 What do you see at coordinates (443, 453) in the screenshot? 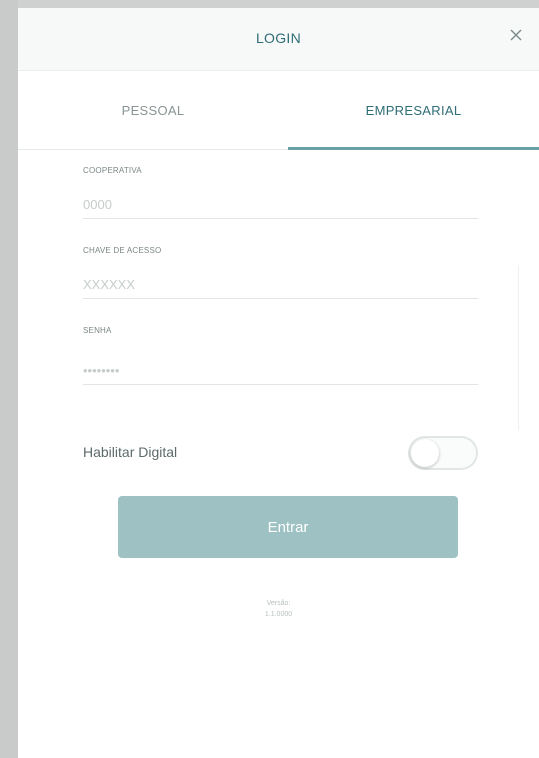
I see `digital-toggle` at bounding box center [443, 453].